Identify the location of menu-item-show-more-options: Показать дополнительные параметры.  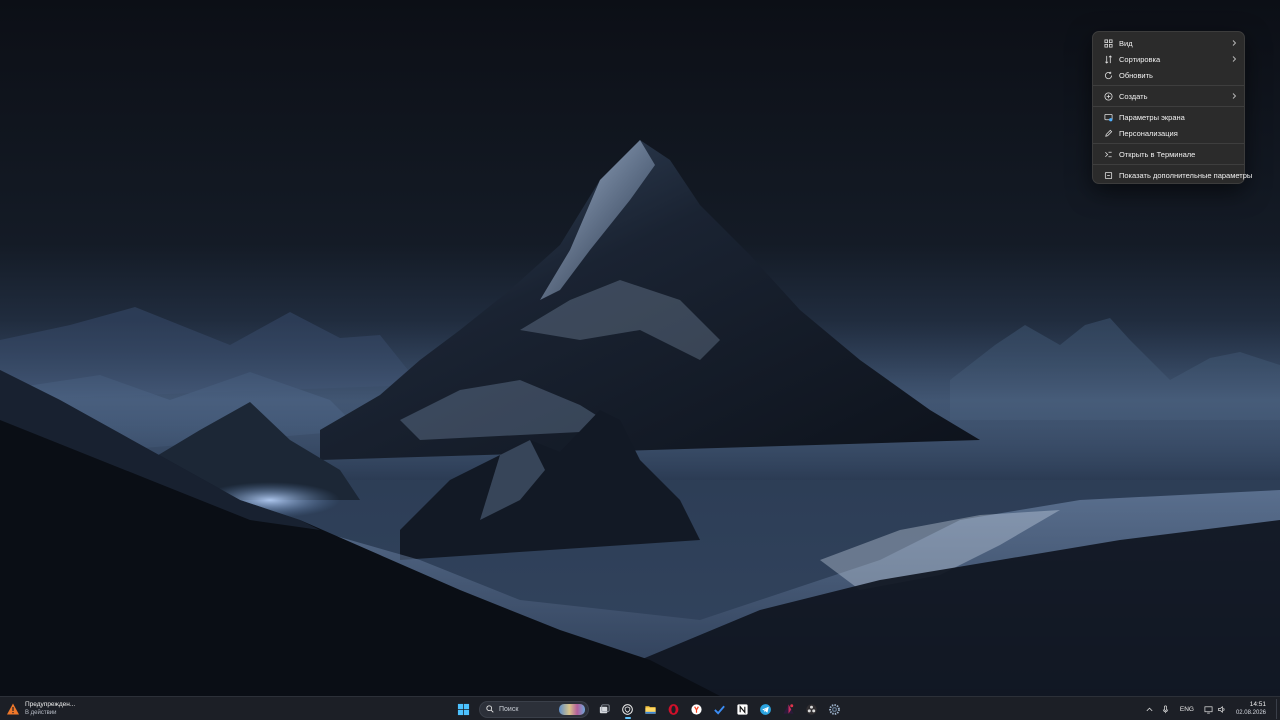
(1174, 175).